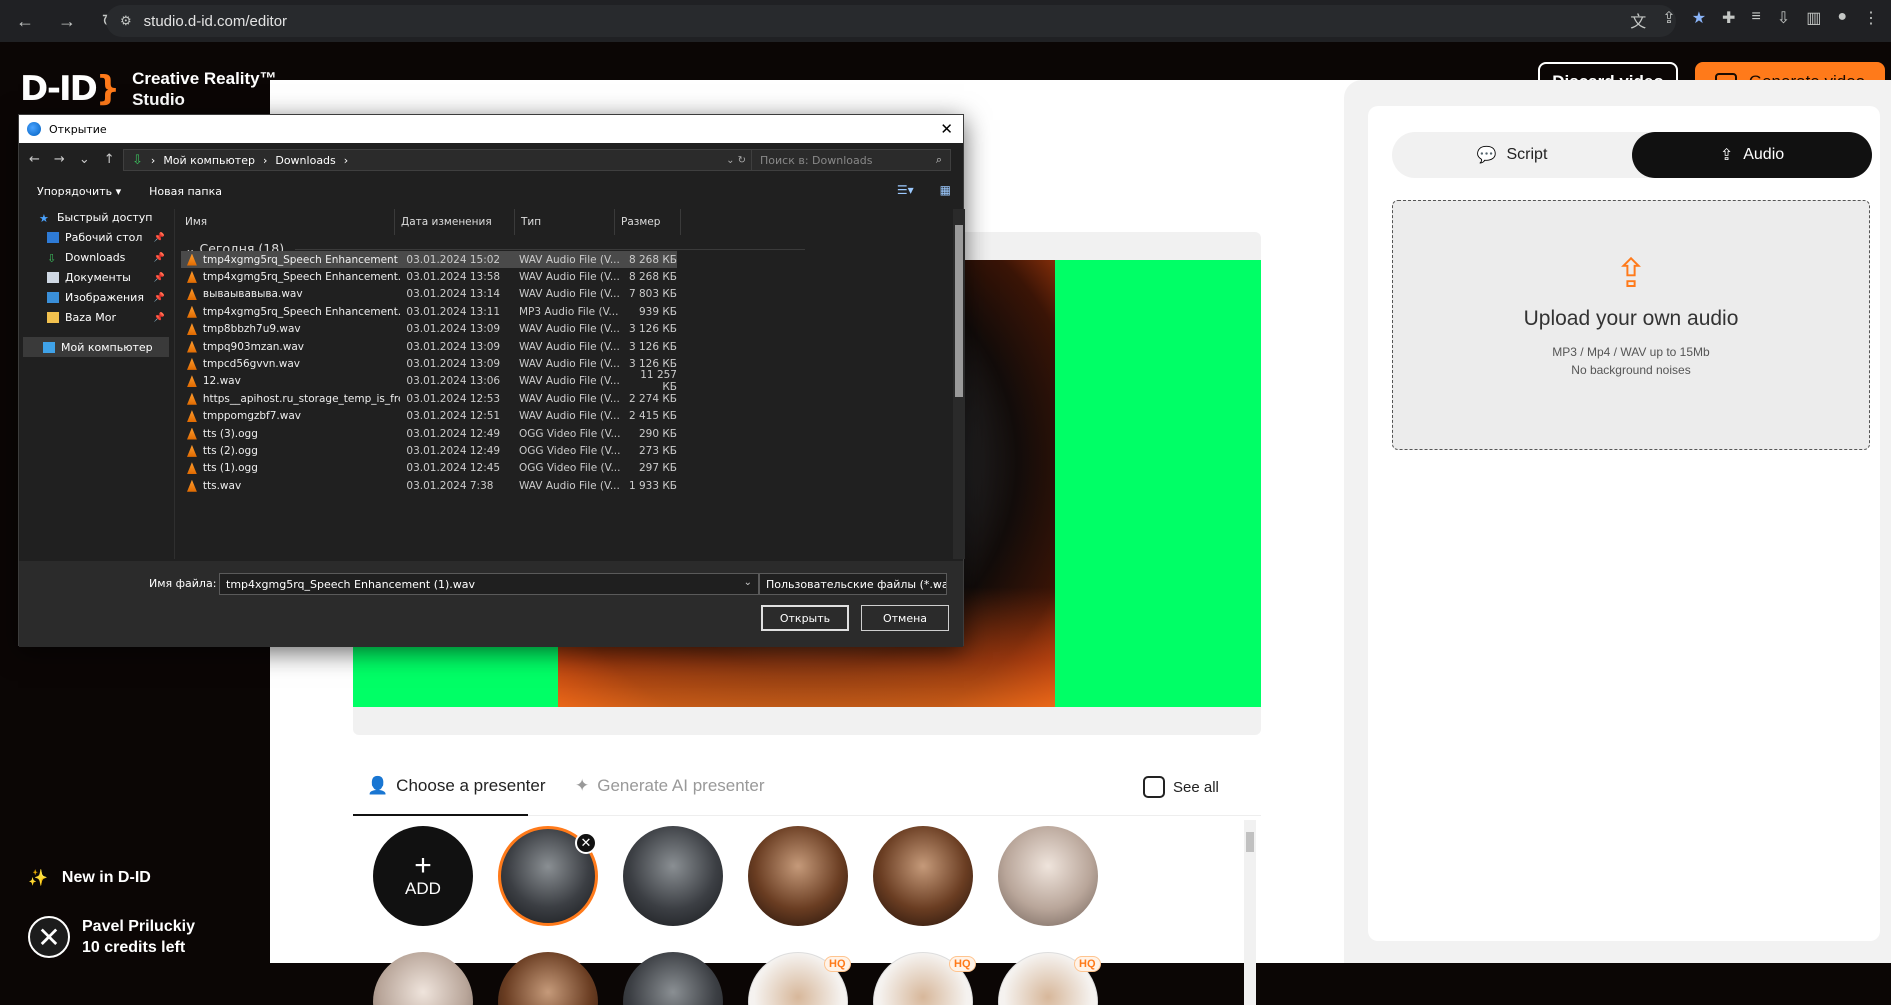 Image resolution: width=1891 pixels, height=1005 pixels. What do you see at coordinates (652, 346) in the screenshot?
I see `file-size: 3 126 КБ` at bounding box center [652, 346].